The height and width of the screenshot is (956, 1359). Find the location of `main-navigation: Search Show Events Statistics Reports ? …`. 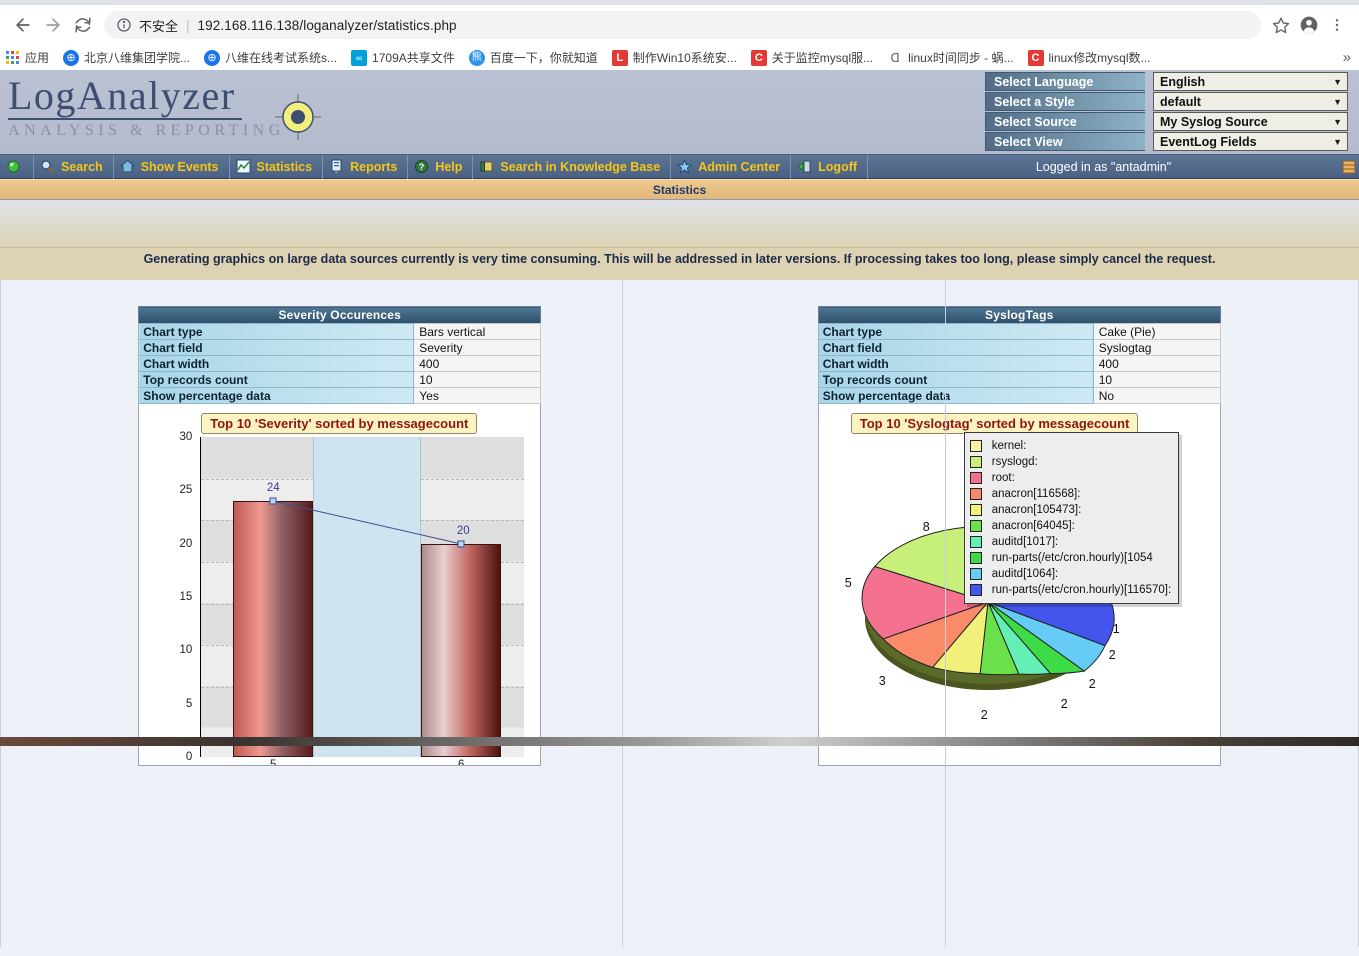

main-navigation: Search Show Events Statistics Reports ? … is located at coordinates (679, 167).